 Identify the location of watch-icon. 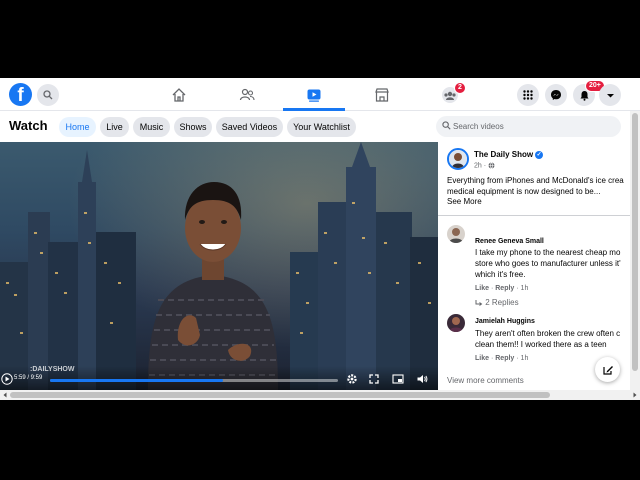
(314, 95).